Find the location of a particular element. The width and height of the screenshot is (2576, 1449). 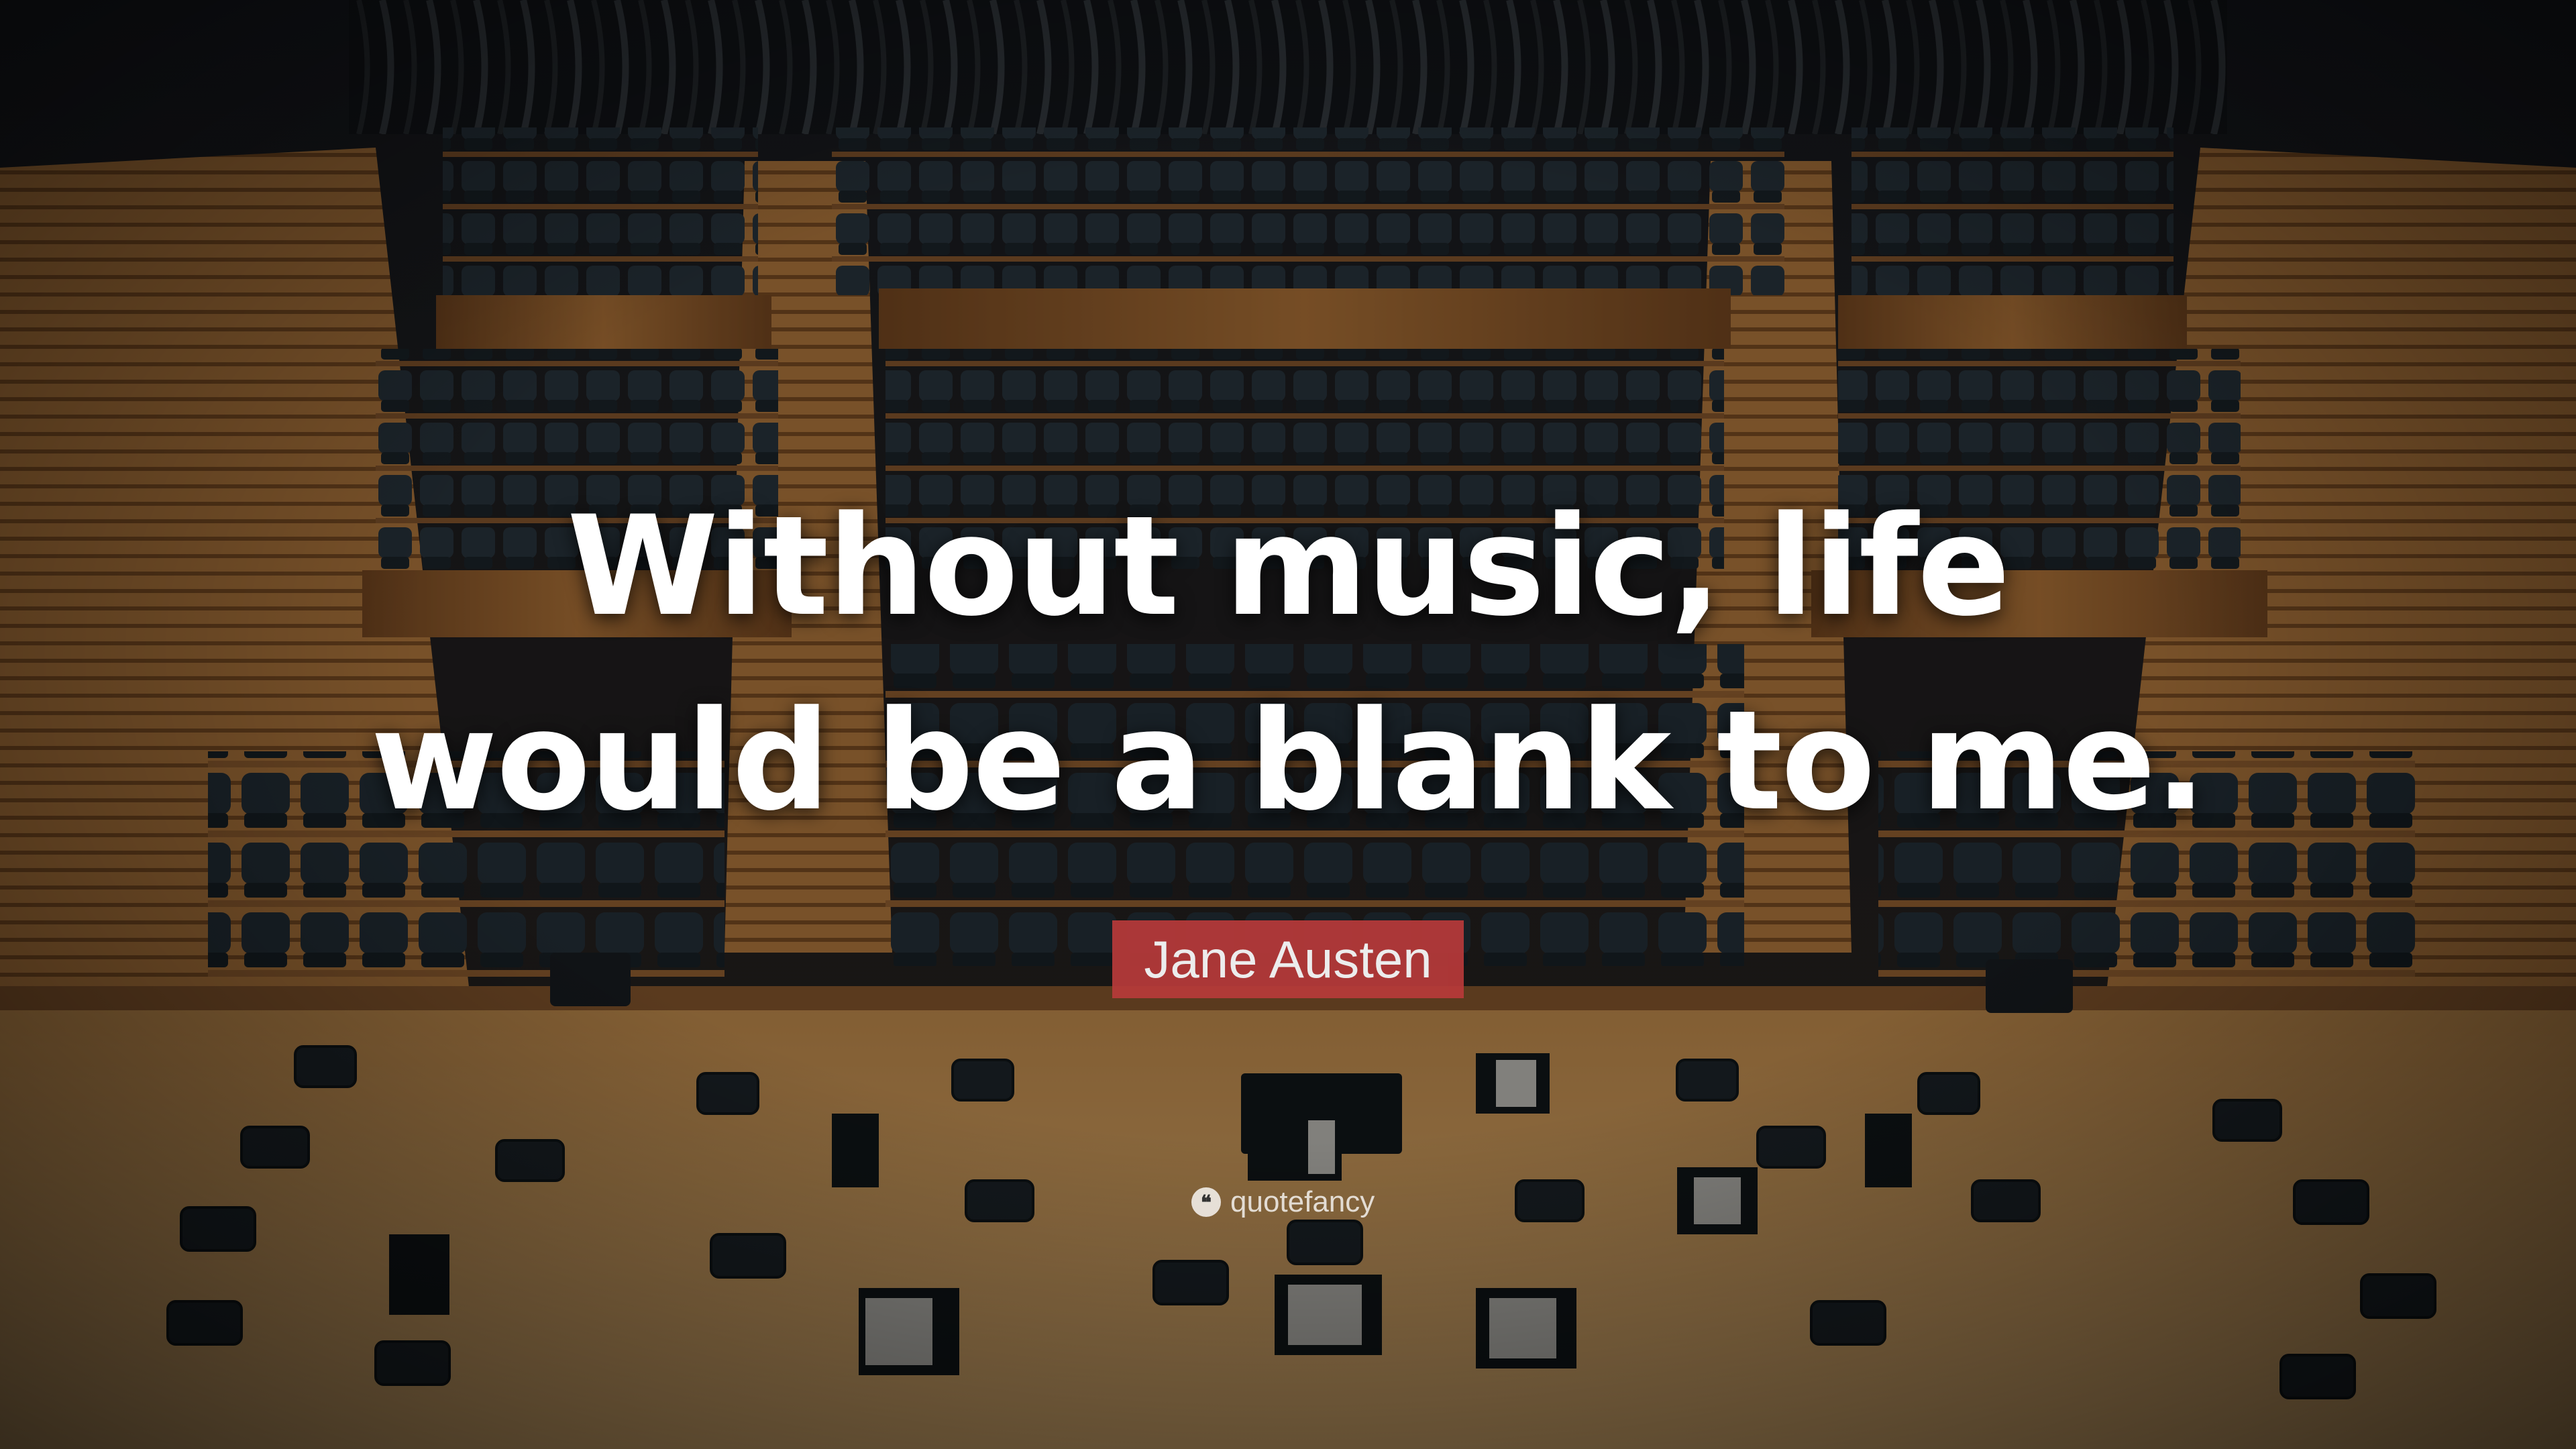

author-badge: Jane Austen is located at coordinates (1288, 959).